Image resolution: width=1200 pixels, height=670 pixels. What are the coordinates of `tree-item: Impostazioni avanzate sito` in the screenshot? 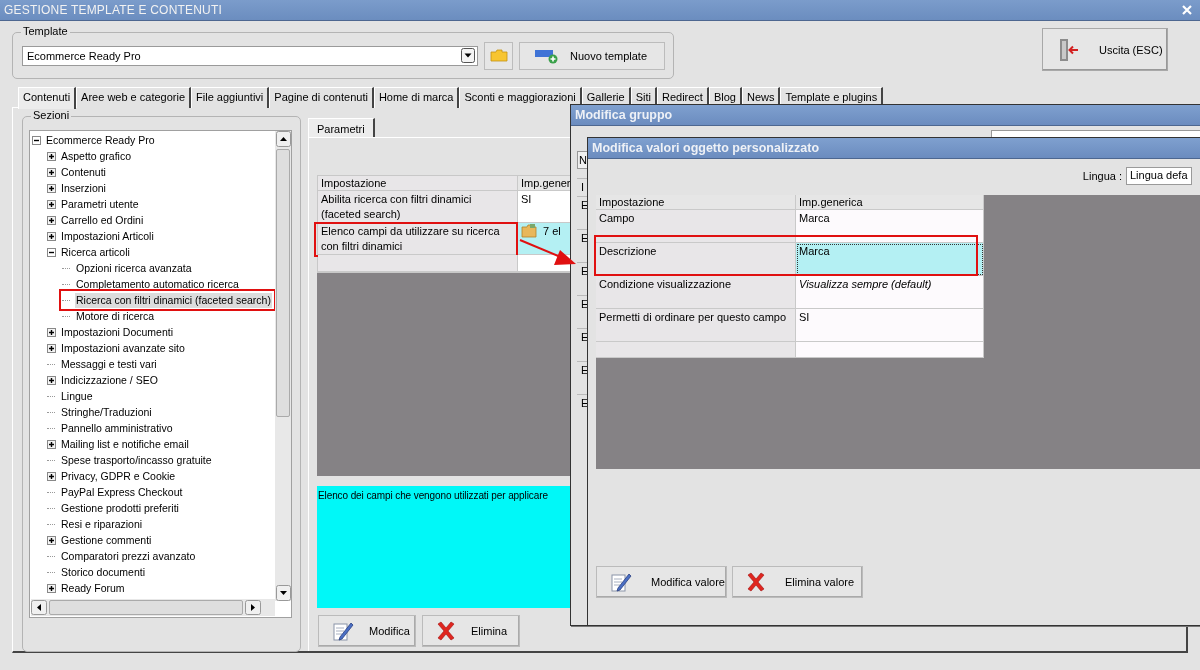 It's located at (123, 348).